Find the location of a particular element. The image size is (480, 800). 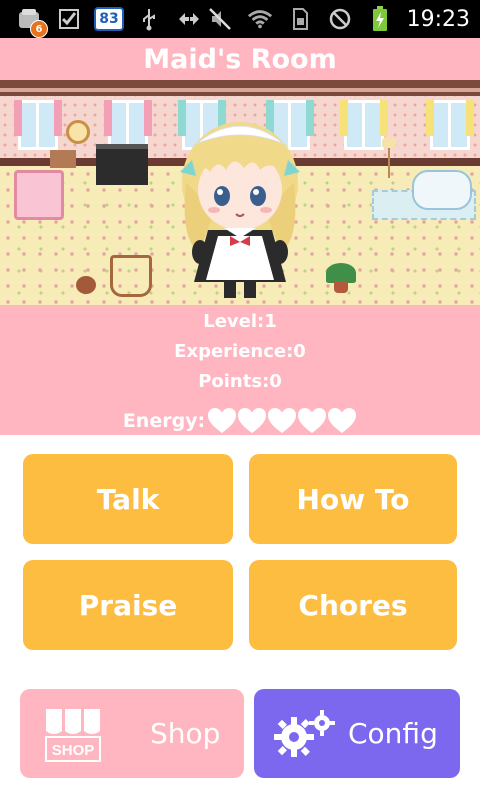

energy-hearts is located at coordinates (282, 421).